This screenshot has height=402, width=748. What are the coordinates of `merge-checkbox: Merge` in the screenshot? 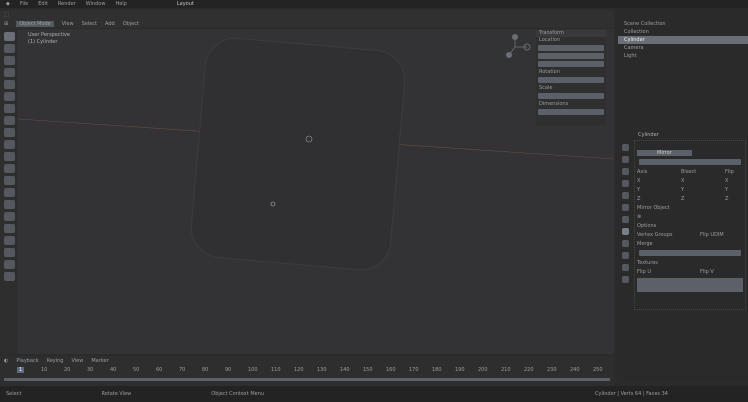 It's located at (645, 244).